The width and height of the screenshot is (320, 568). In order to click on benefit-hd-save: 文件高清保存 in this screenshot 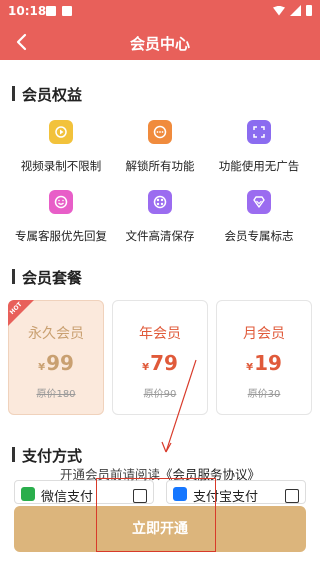, I will do `click(160, 217)`.